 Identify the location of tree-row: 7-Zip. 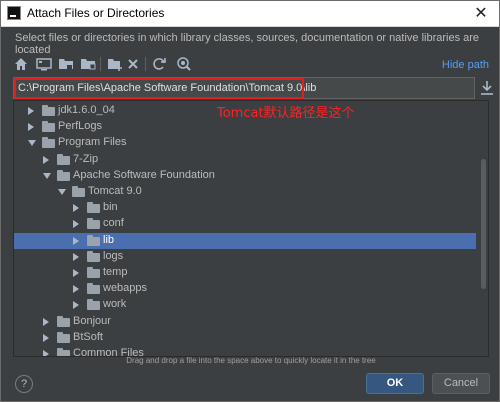
(245, 160).